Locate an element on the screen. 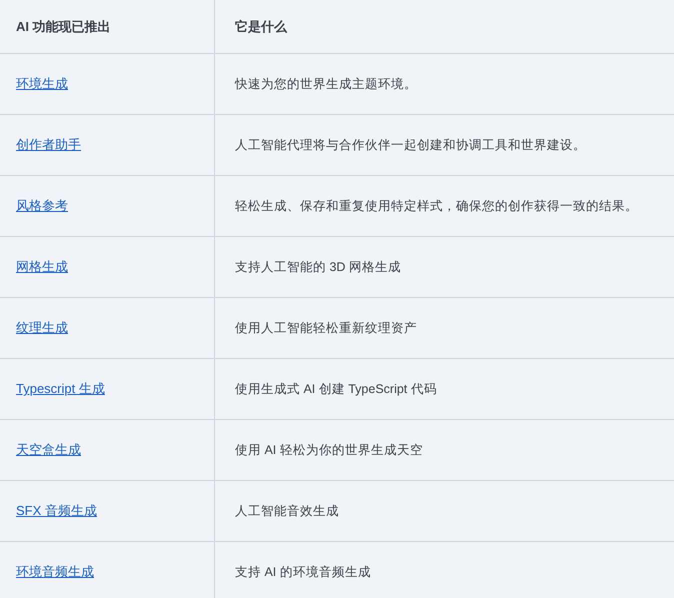 The image size is (674, 598). description-text: 使用人工智能轻松重新纹理资产 is located at coordinates (326, 328).